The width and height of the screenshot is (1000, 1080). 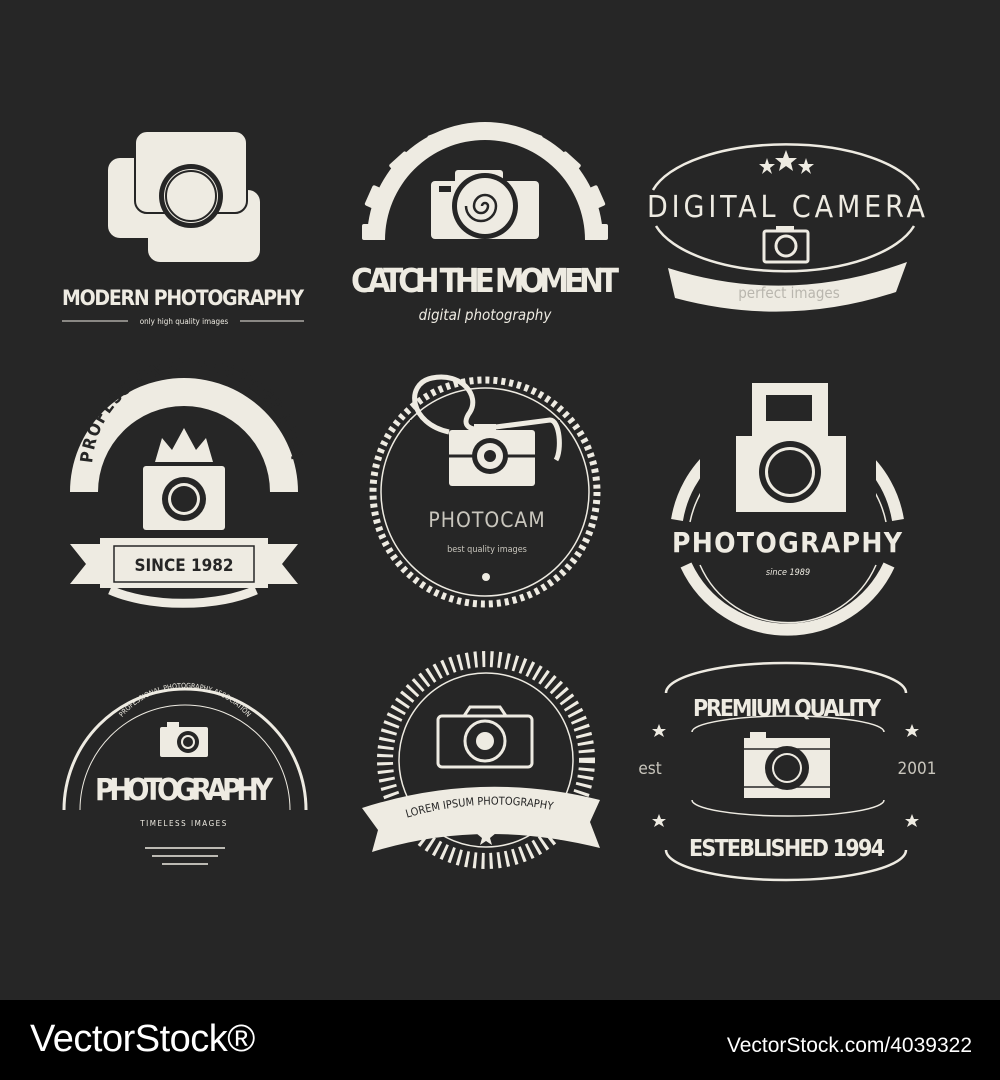 What do you see at coordinates (183, 298) in the screenshot?
I see `badge-1-title: MODERN PHOTOGRAPHY` at bounding box center [183, 298].